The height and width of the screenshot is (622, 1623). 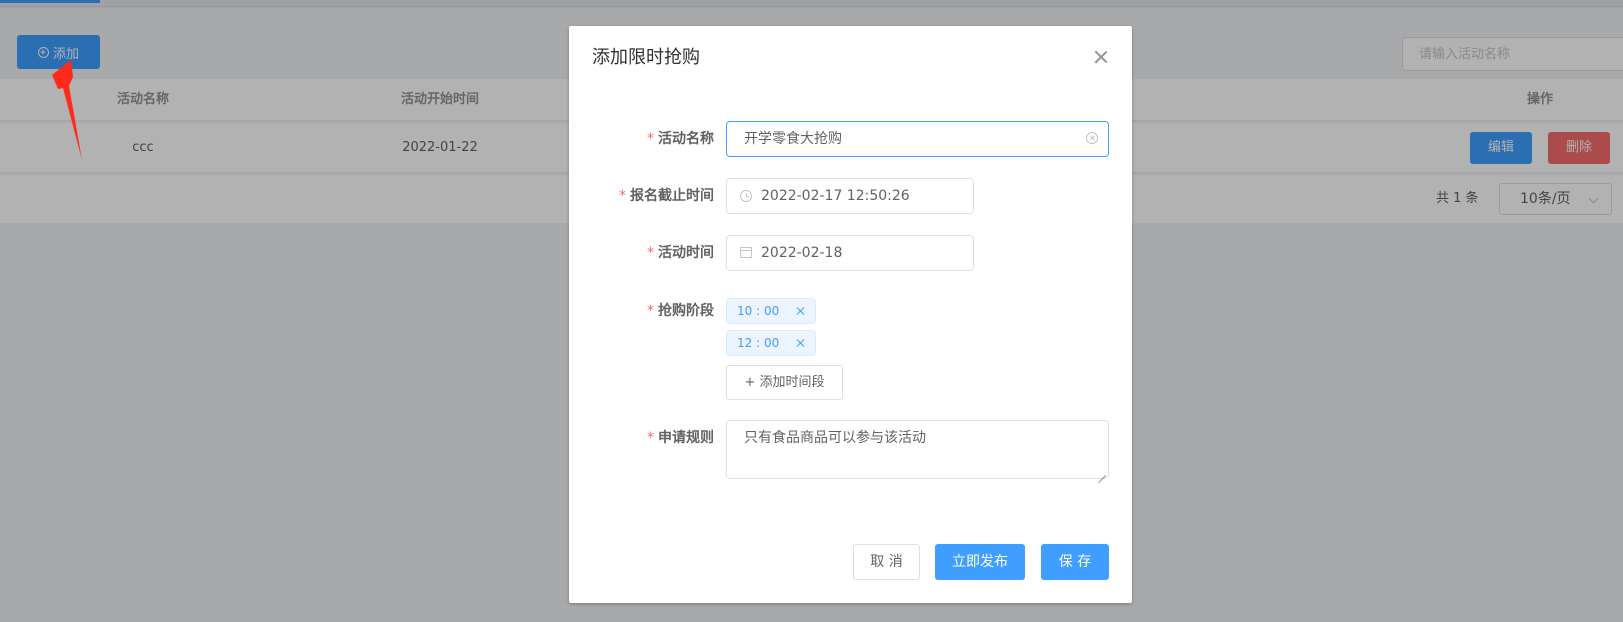 What do you see at coordinates (850, 253) in the screenshot?
I see `activity-date-picker: 2022-02-18` at bounding box center [850, 253].